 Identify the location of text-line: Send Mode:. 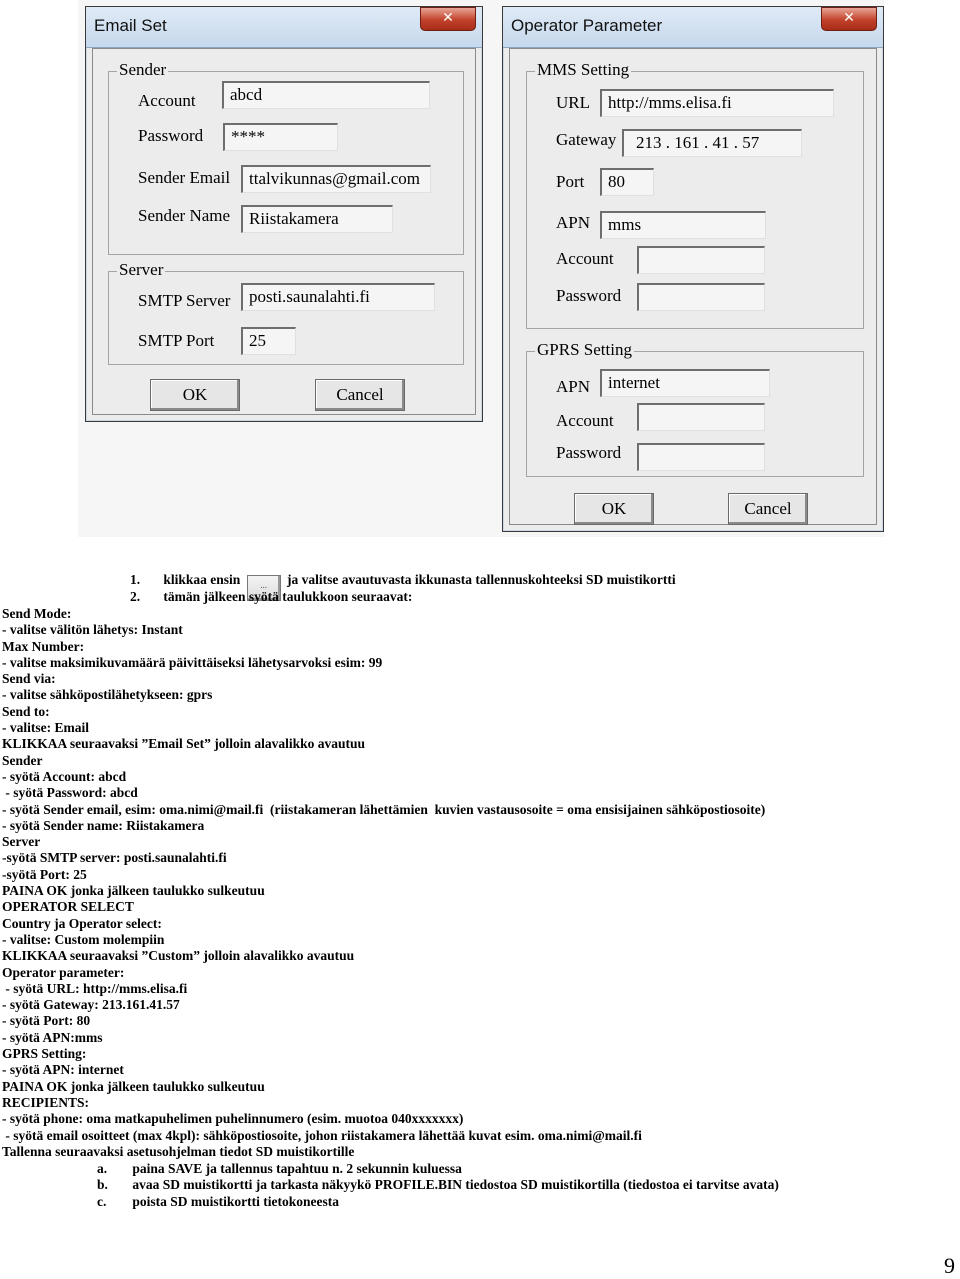
(37, 613).